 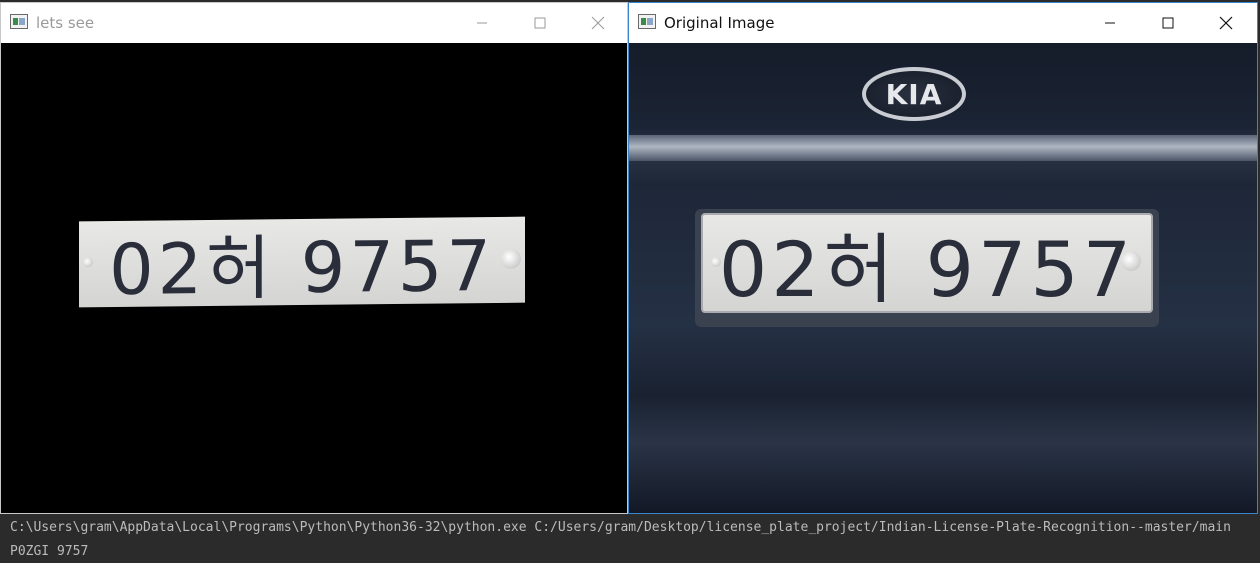 What do you see at coordinates (49, 551) in the screenshot?
I see `console-result-line: P0ZGI 9757` at bounding box center [49, 551].